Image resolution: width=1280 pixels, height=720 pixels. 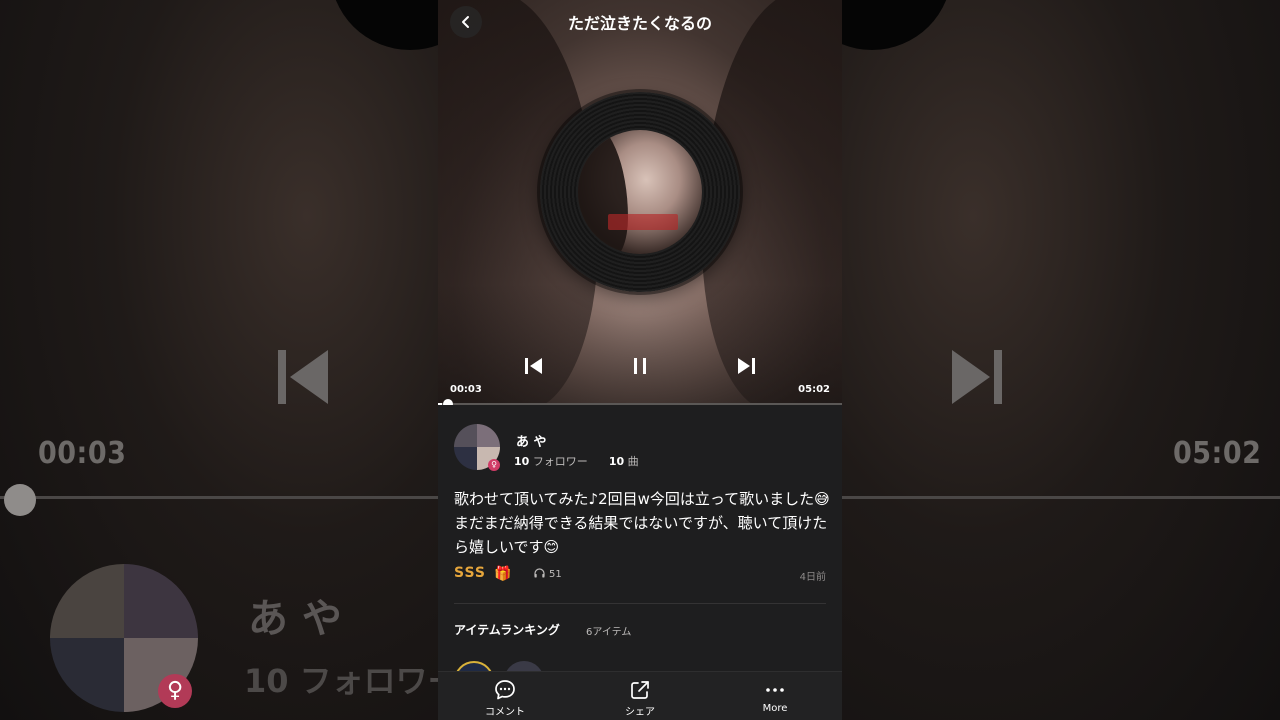 I want to click on more-dots-icon, so click(x=775, y=690).